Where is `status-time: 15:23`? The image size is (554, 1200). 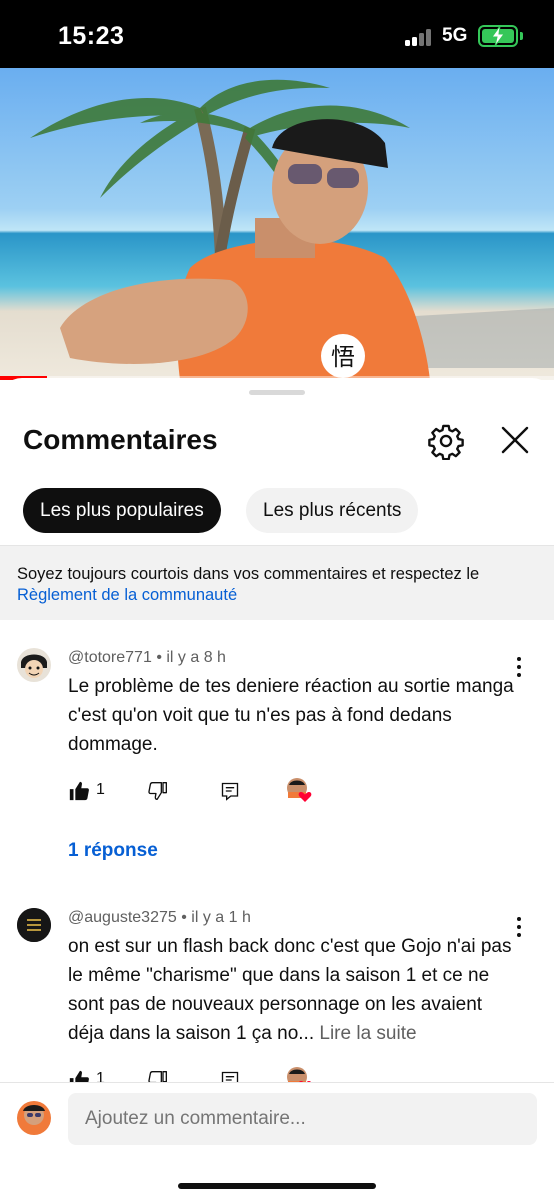 status-time: 15:23 is located at coordinates (91, 36).